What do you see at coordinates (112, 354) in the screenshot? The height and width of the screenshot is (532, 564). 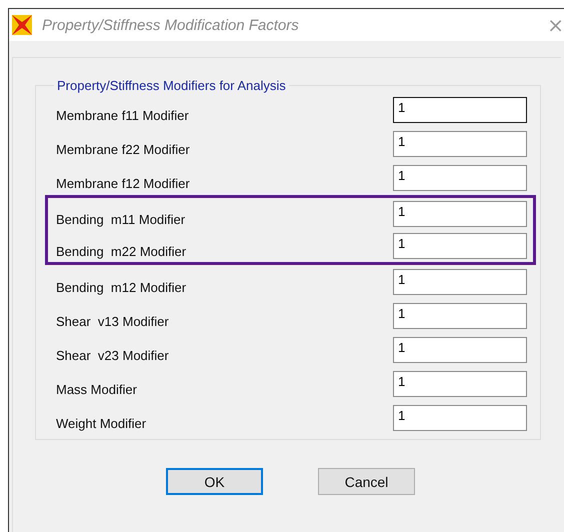 I see `field-label: Shear v23 Modifier` at bounding box center [112, 354].